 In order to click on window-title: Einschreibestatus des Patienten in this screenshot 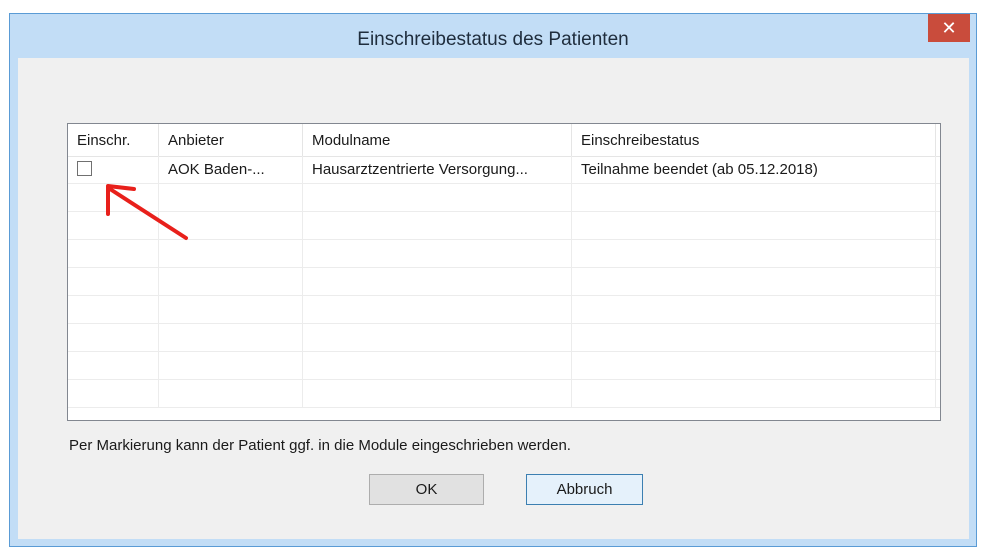, I will do `click(493, 39)`.